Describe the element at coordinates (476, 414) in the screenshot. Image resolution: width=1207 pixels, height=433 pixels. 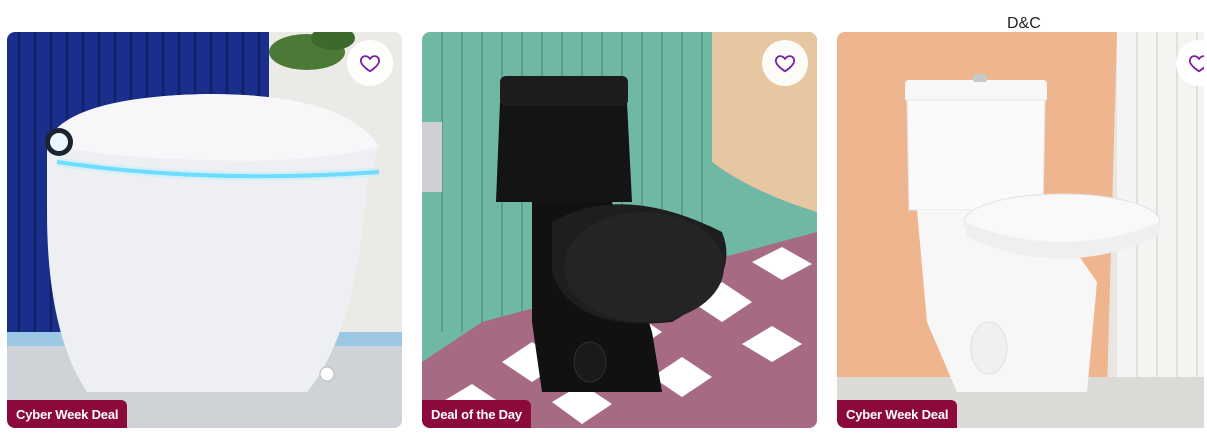
I see `deal-badge-2: Deal of the Day` at that location.